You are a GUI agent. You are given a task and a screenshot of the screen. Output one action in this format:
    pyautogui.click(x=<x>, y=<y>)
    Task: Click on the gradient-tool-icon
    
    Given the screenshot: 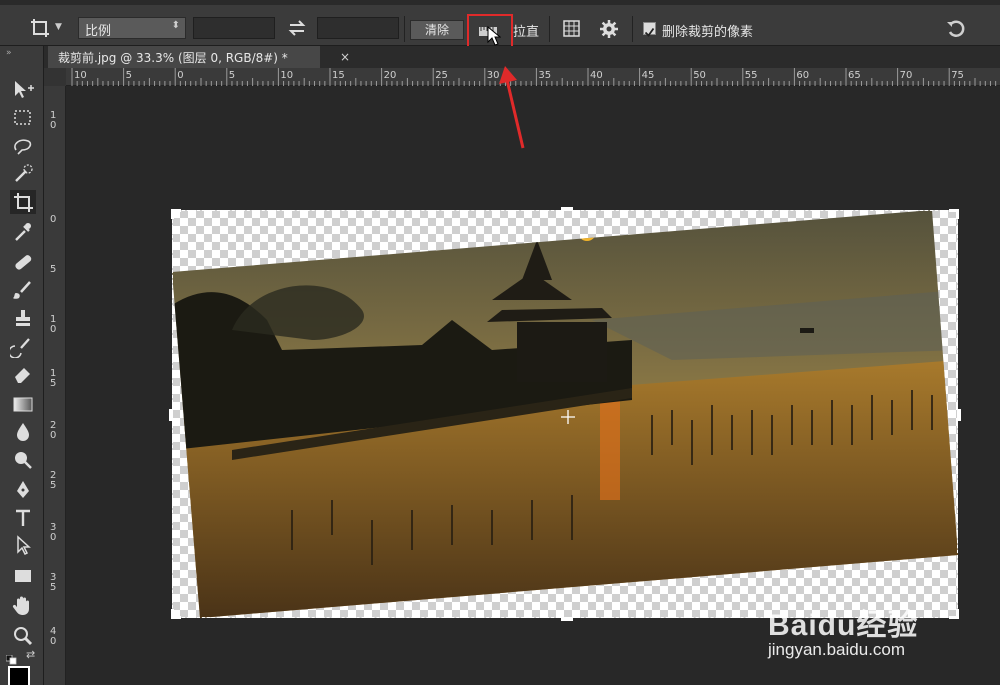 What is the action you would take?
    pyautogui.click(x=23, y=404)
    